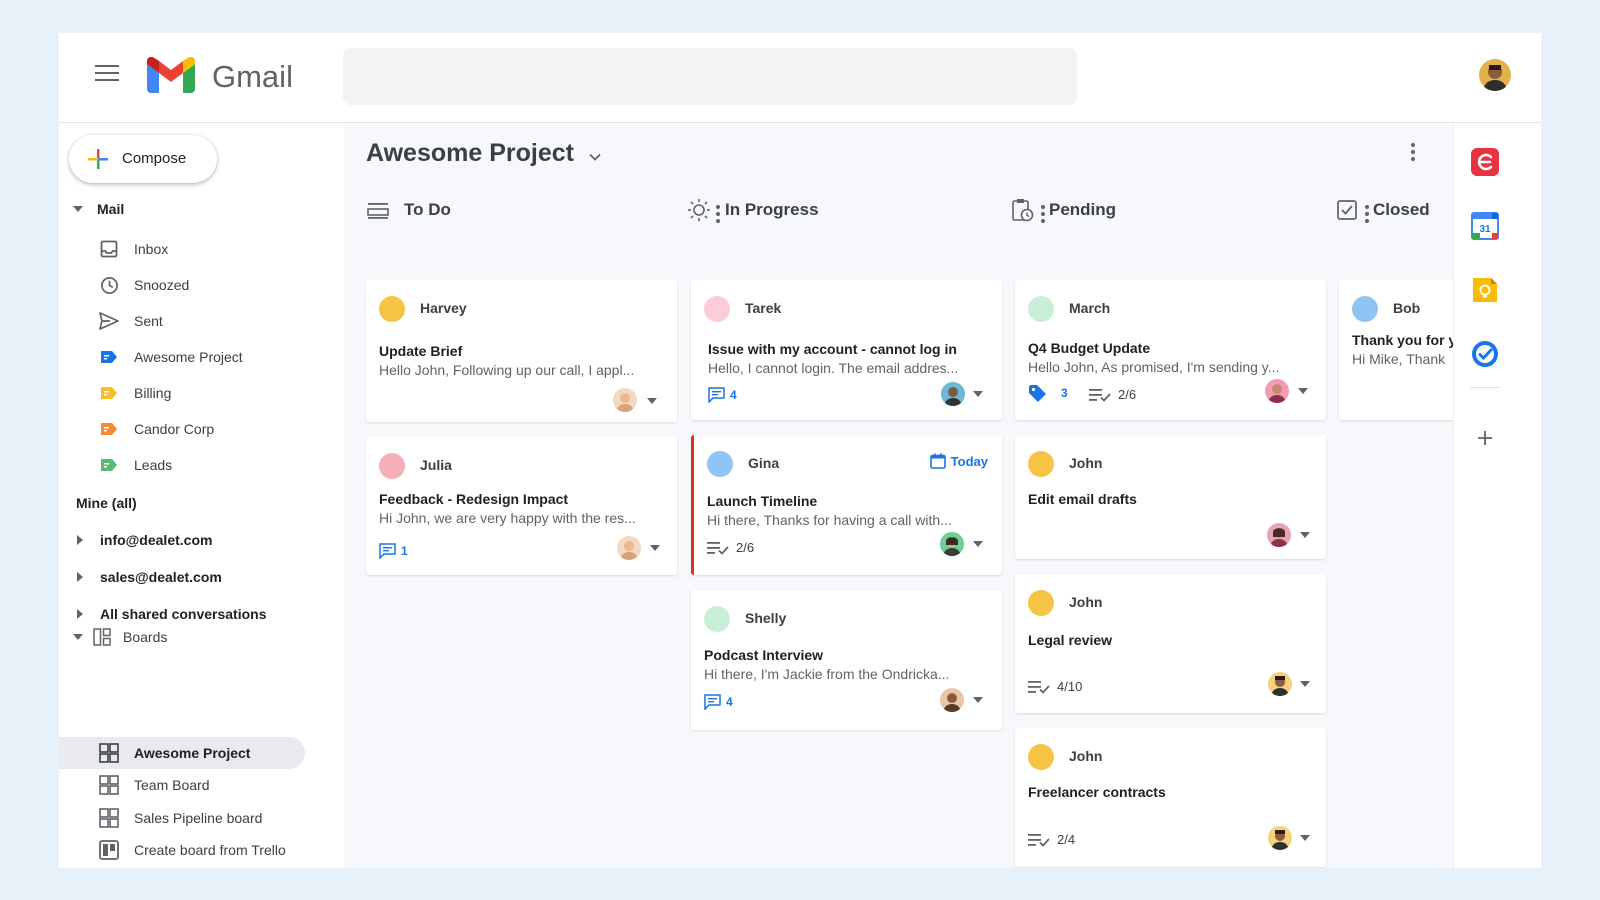 This screenshot has height=900, width=1600. Describe the element at coordinates (1170, 643) in the screenshot. I see `board-card: John Legal review 4/10` at that location.